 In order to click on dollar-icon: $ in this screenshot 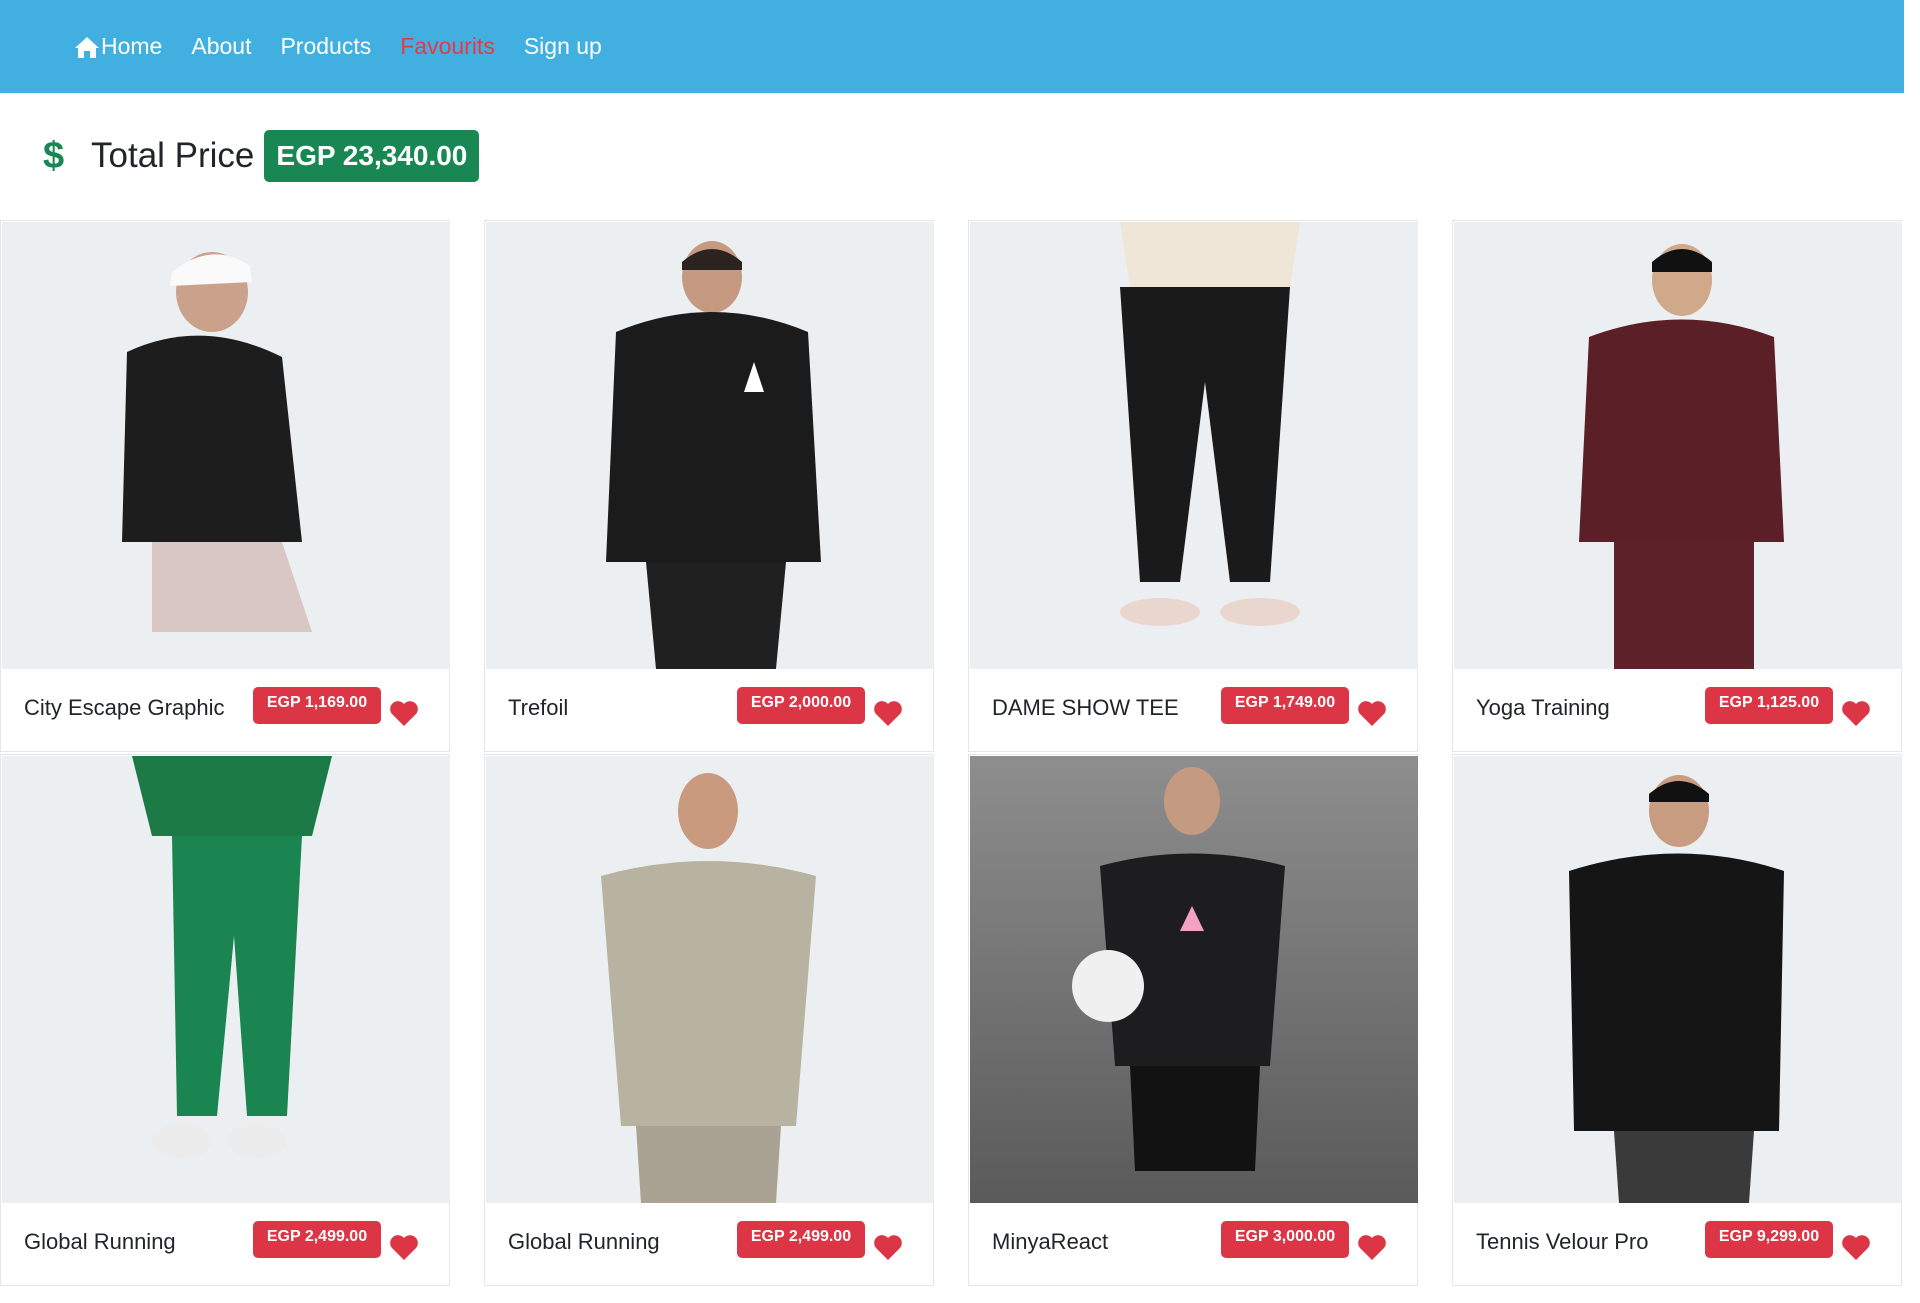, I will do `click(54, 156)`.